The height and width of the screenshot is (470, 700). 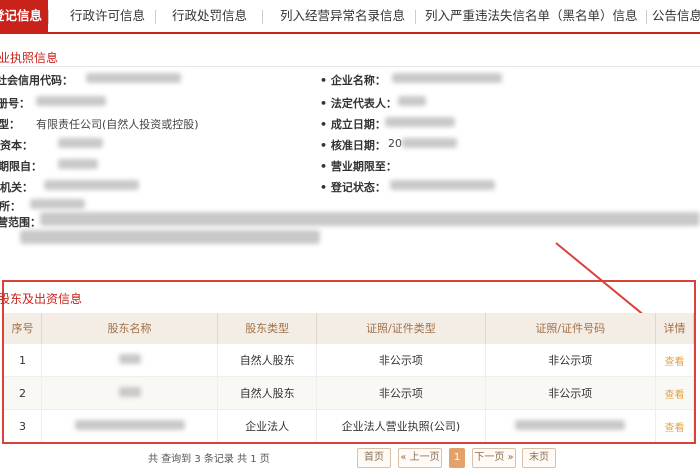 I want to click on pager-first-button: 首页, so click(x=374, y=458).